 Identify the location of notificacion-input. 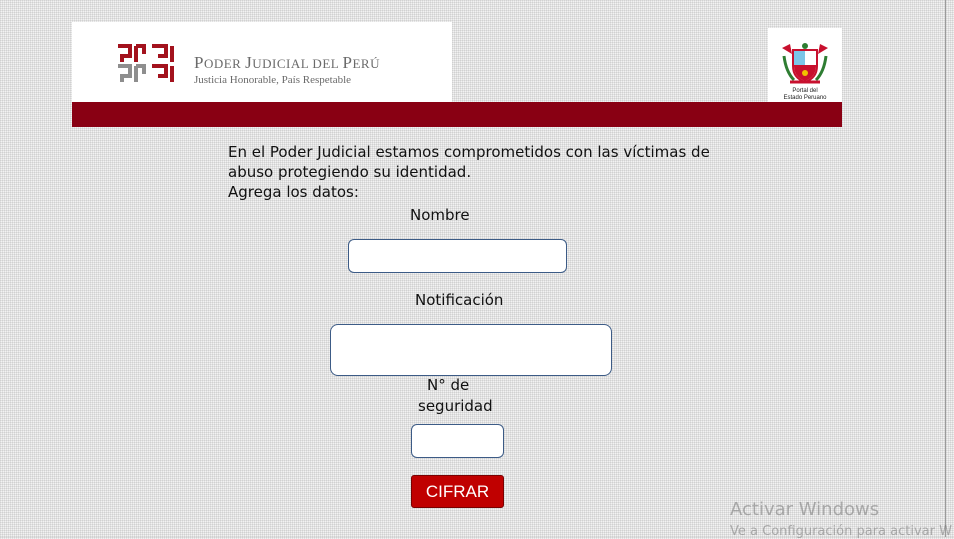
(471, 350).